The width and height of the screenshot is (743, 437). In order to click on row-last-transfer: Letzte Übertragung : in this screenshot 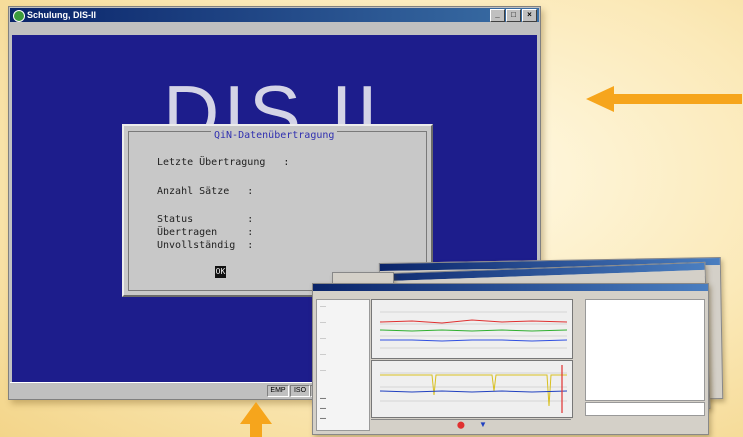, I will do `click(223, 162)`.